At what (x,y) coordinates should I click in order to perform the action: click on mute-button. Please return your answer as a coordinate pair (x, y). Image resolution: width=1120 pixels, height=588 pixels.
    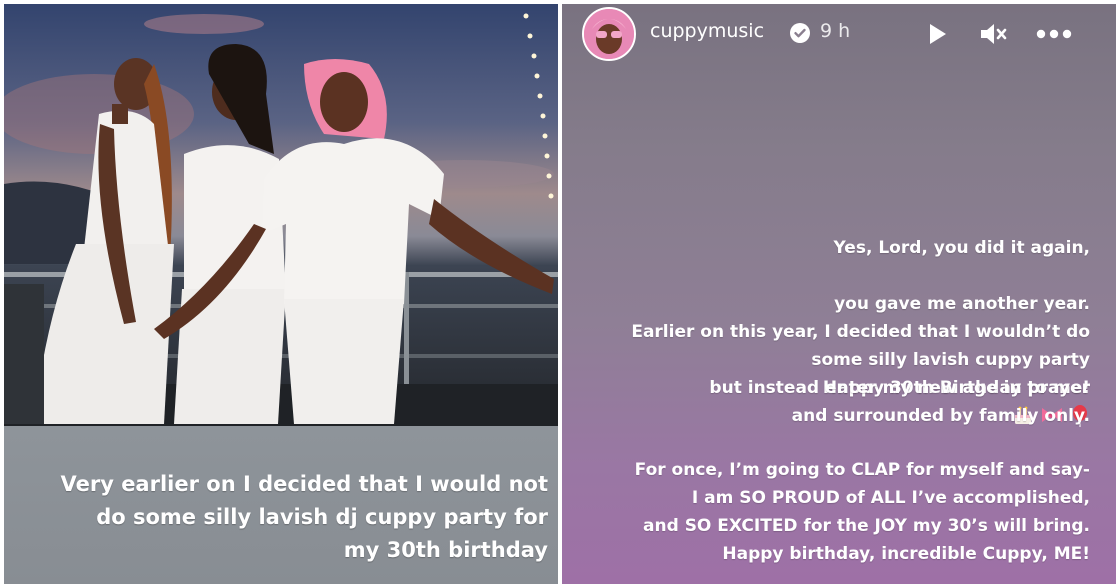
    Looking at the image, I should click on (993, 34).